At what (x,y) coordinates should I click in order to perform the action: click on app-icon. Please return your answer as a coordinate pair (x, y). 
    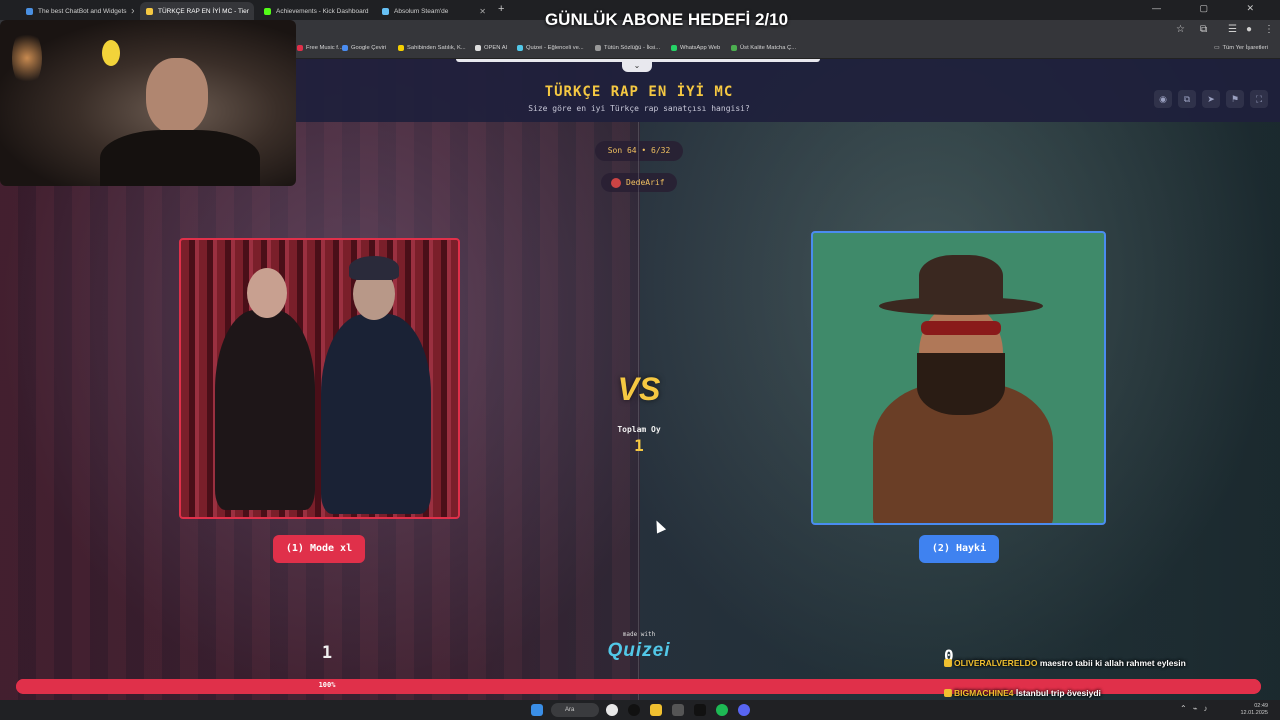
    Looking at the image, I should click on (678, 710).